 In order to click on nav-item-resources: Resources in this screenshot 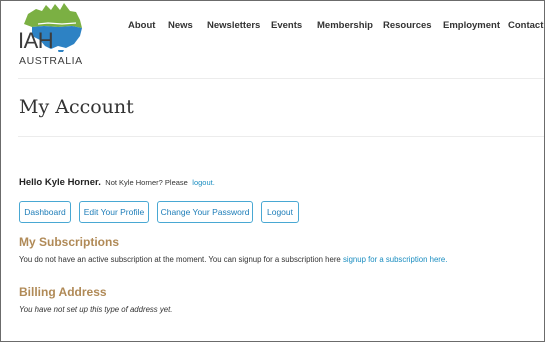, I will do `click(407, 26)`.